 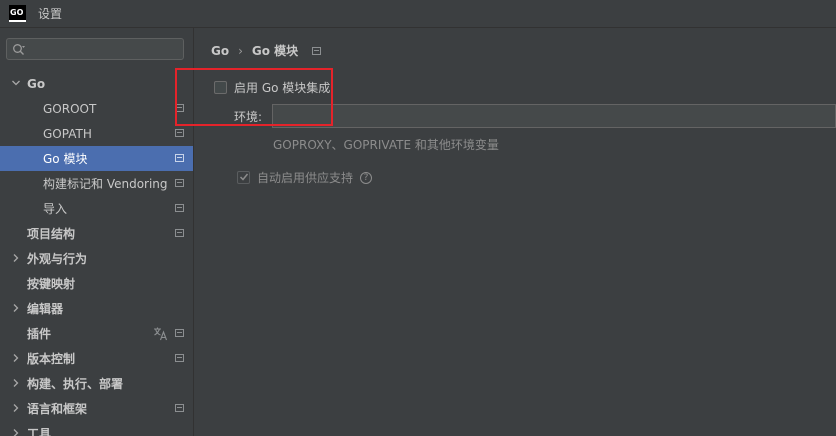 What do you see at coordinates (70, 108) in the screenshot?
I see `sidebar-item-label: GOROOT` at bounding box center [70, 108].